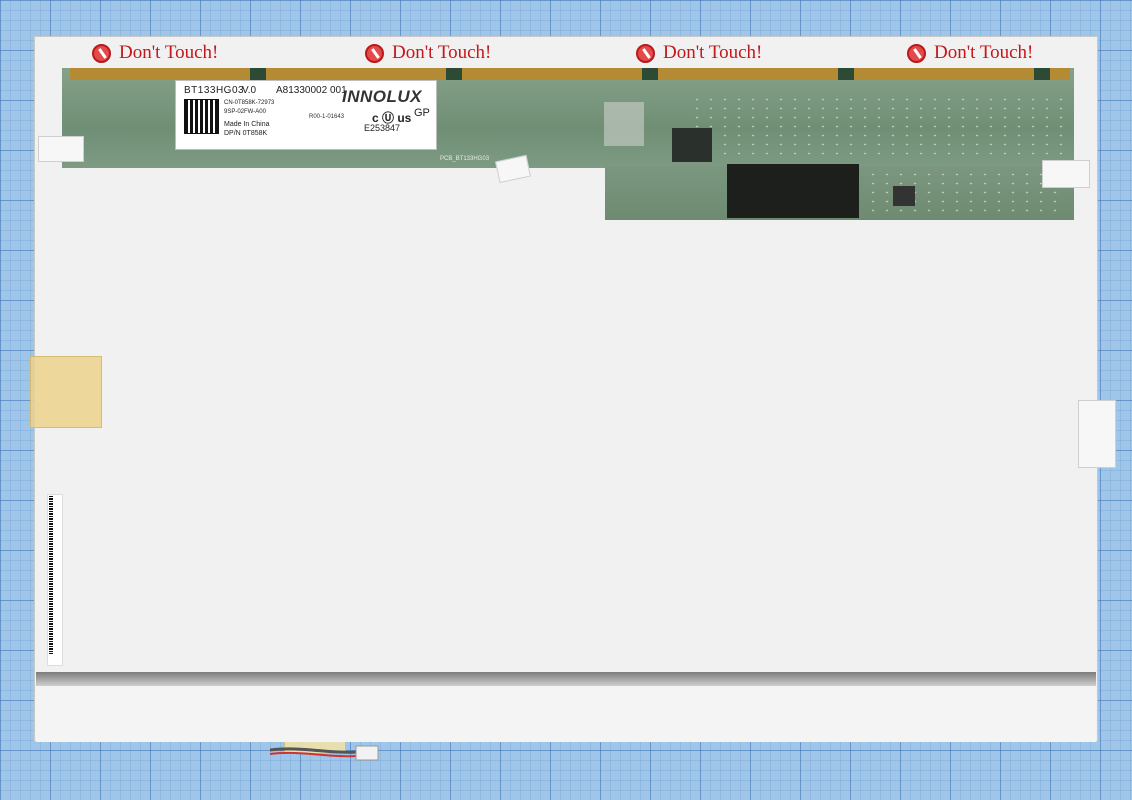  Describe the element at coordinates (367, 753) in the screenshot. I see `cable-connector` at that location.